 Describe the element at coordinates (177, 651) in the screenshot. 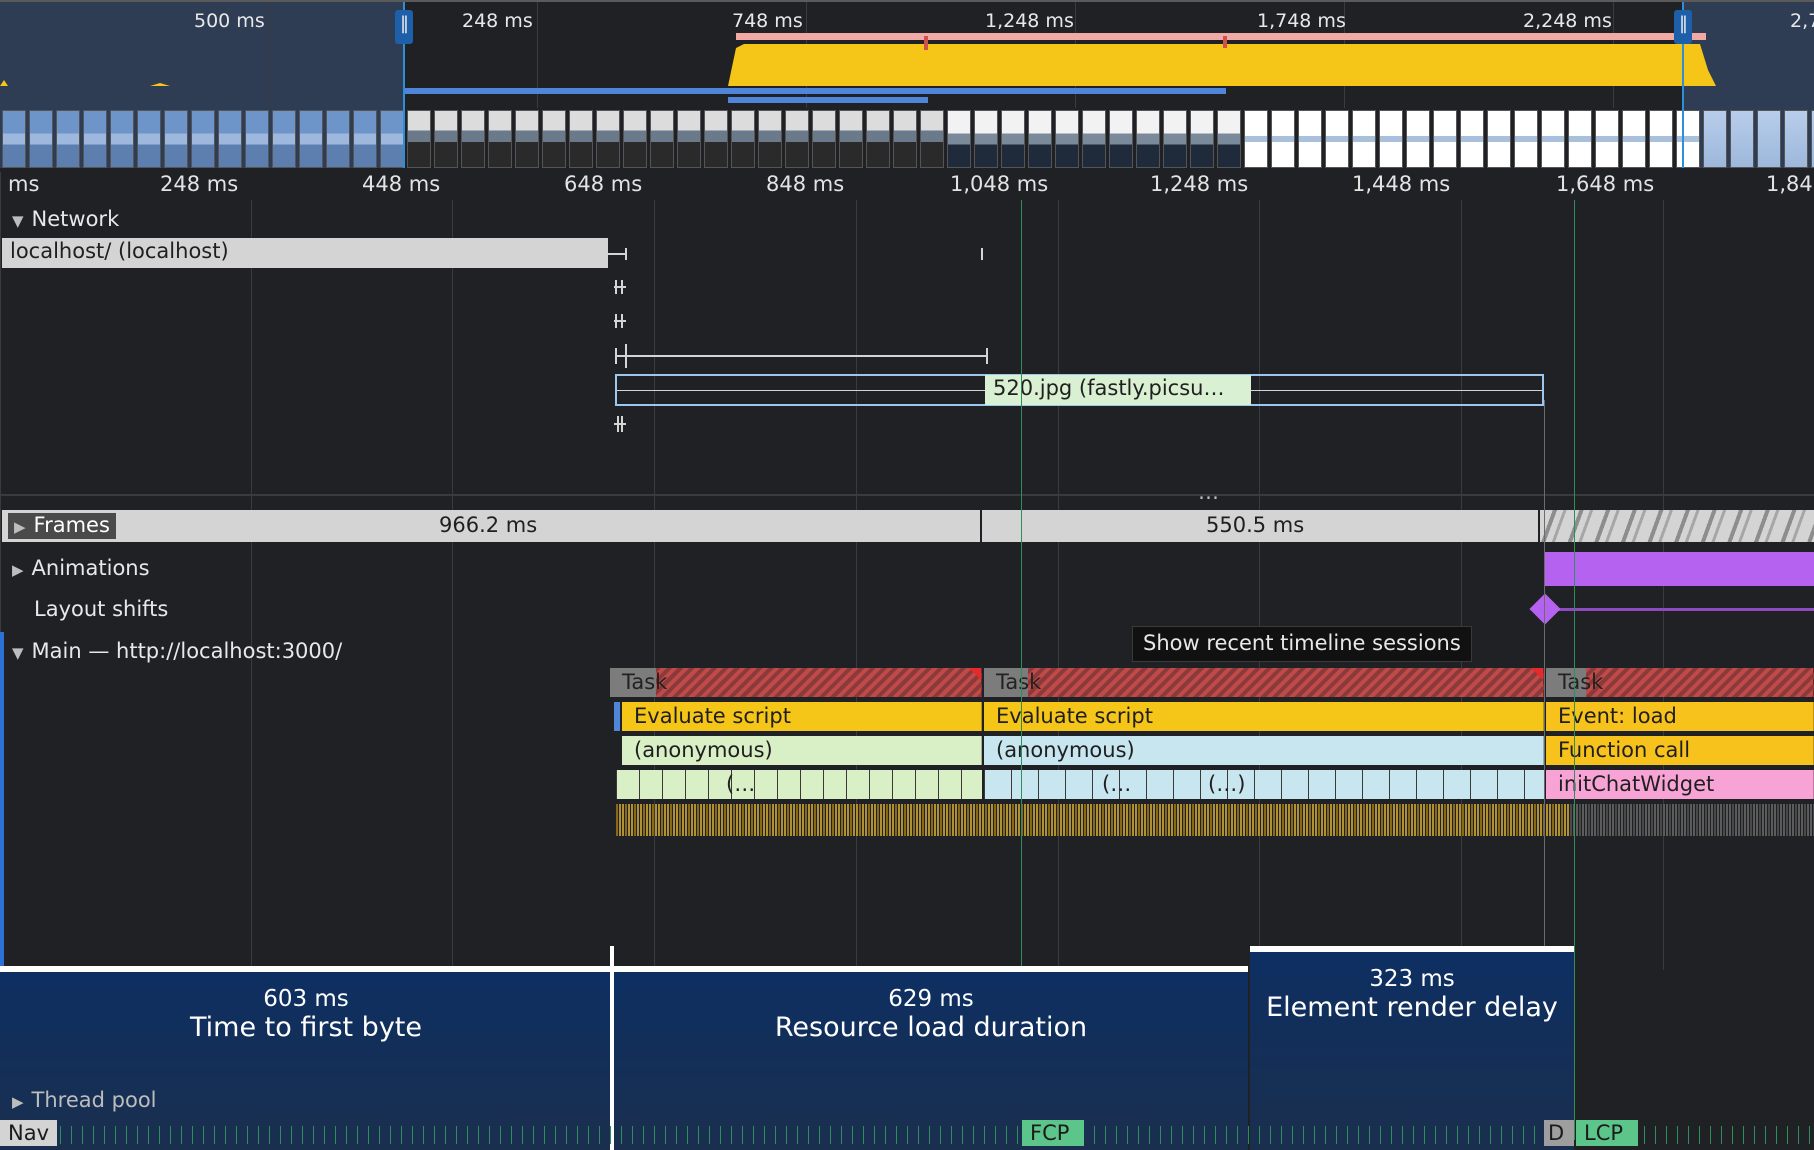

I see `main-track-header: ▼ Main — http://localhost:3000/` at that location.